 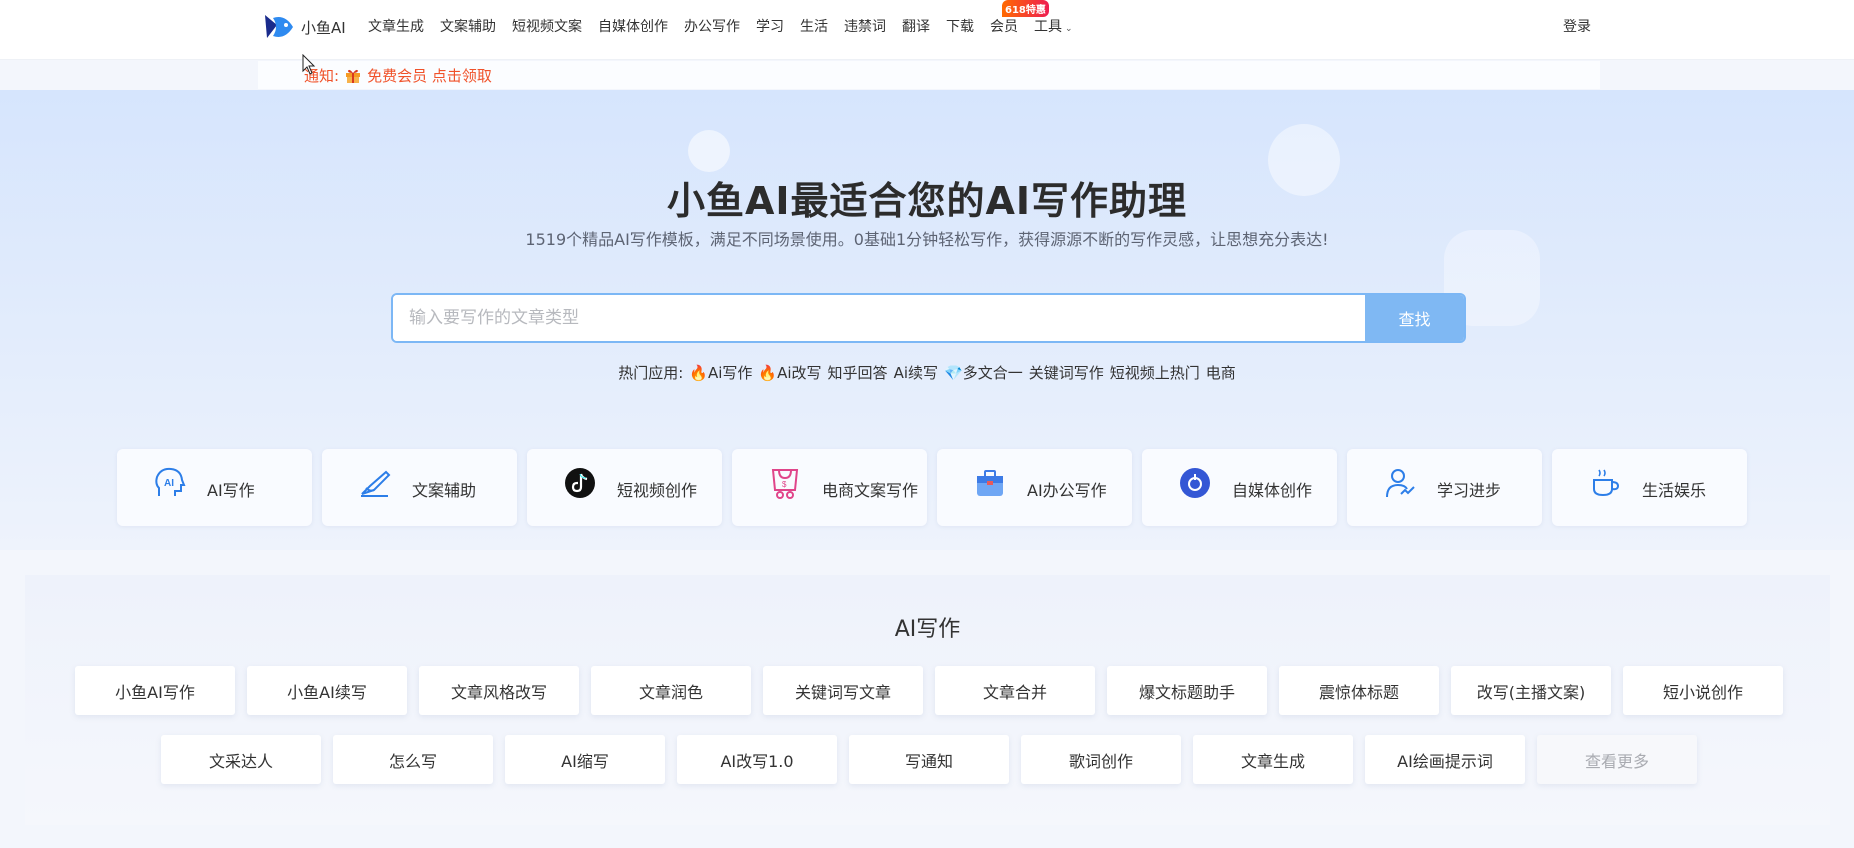 I want to click on nav-item-member-label: 会员, so click(x=1004, y=27).